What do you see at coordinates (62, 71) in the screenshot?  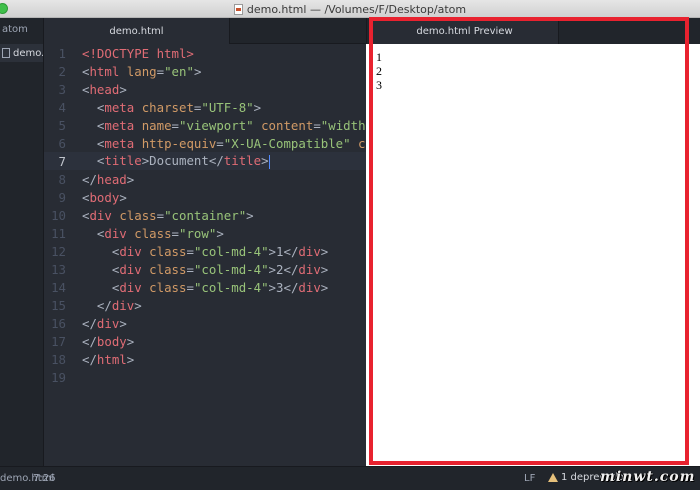 I see `line-number: 2` at bounding box center [62, 71].